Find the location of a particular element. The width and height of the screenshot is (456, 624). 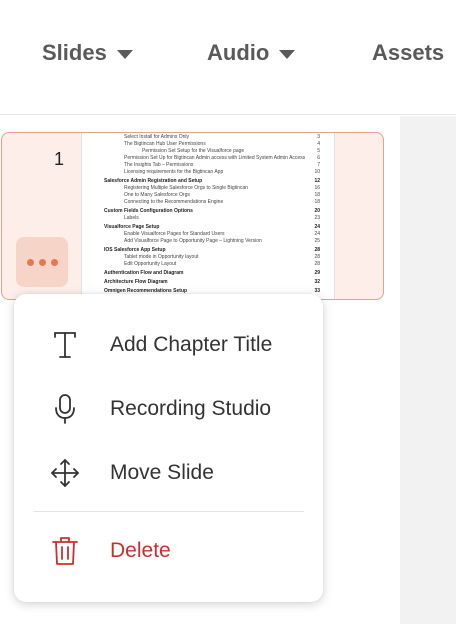

thumbnail-toc-line: The Bigtincan Hub User Permissions 4 is located at coordinates (208, 144).